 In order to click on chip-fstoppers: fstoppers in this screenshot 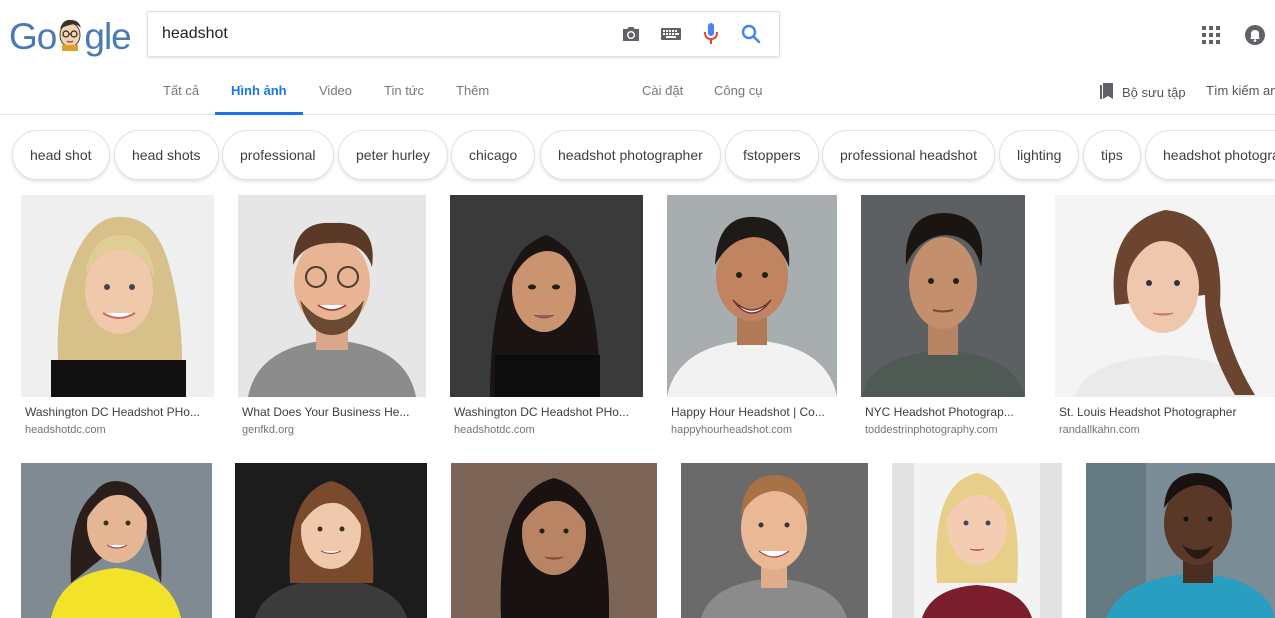, I will do `click(772, 155)`.